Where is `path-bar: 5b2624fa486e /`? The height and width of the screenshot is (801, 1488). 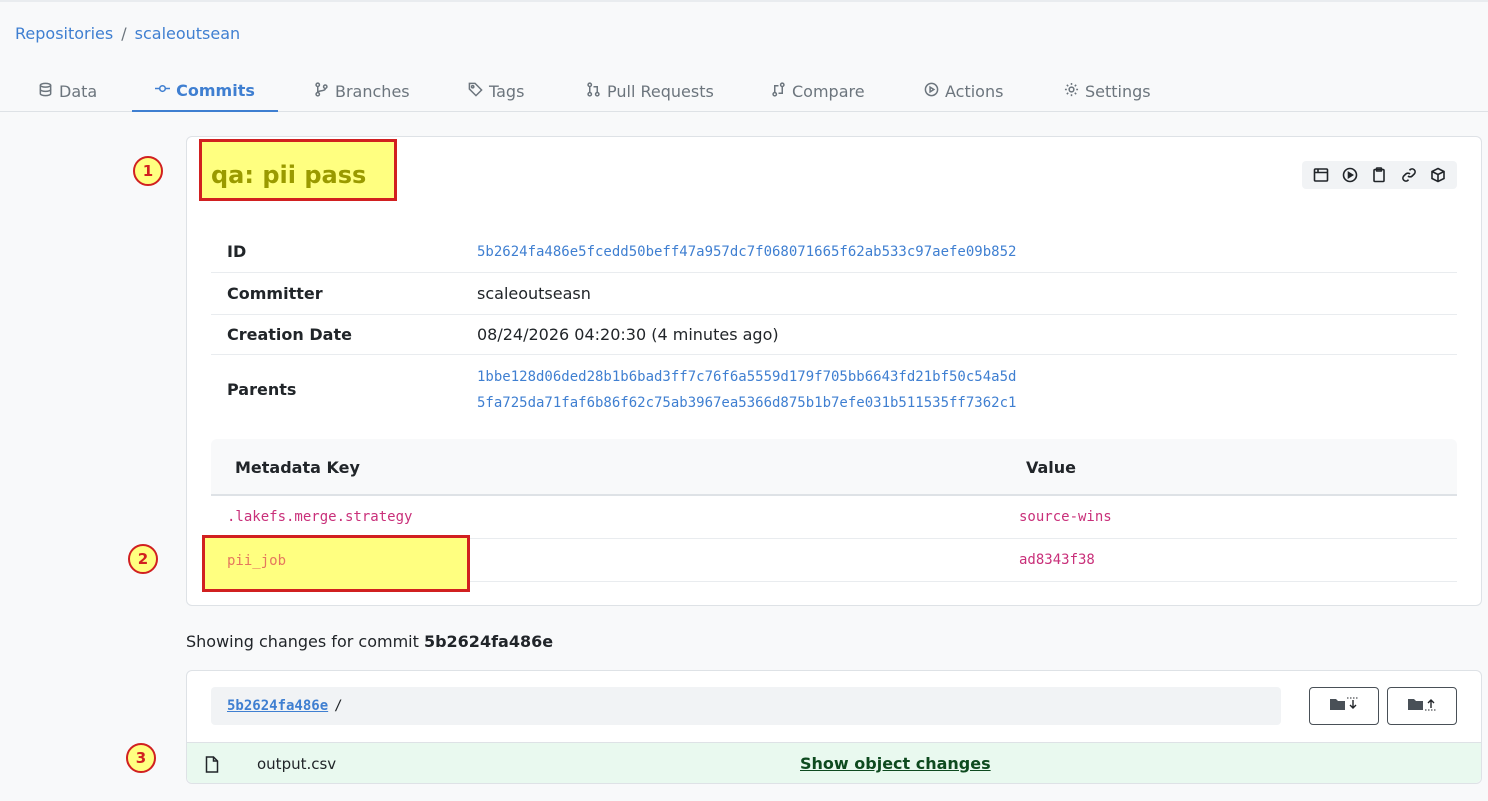 path-bar: 5b2624fa486e / is located at coordinates (746, 706).